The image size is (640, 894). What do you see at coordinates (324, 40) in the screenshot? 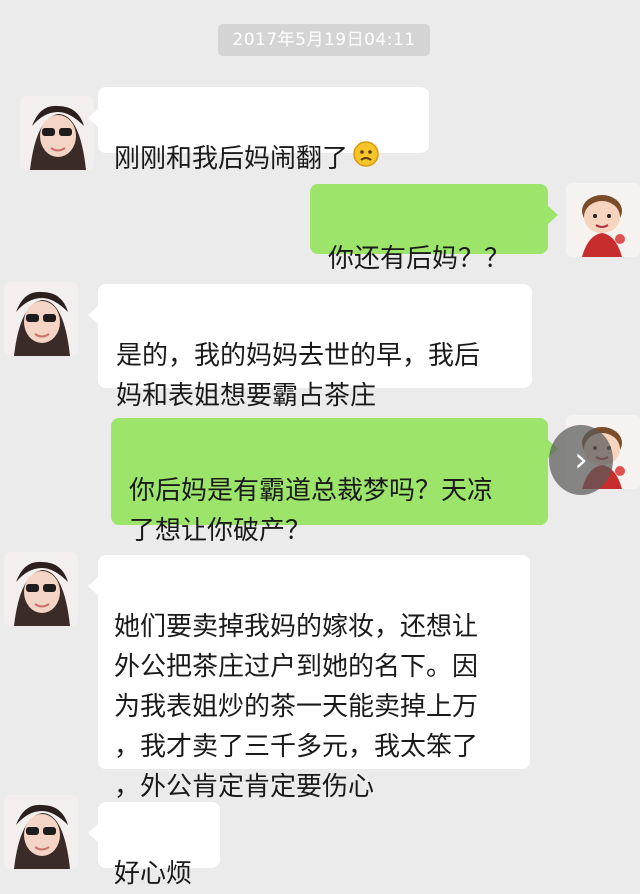
I see `chat-timestamp: 2017年5月19日04:11` at bounding box center [324, 40].